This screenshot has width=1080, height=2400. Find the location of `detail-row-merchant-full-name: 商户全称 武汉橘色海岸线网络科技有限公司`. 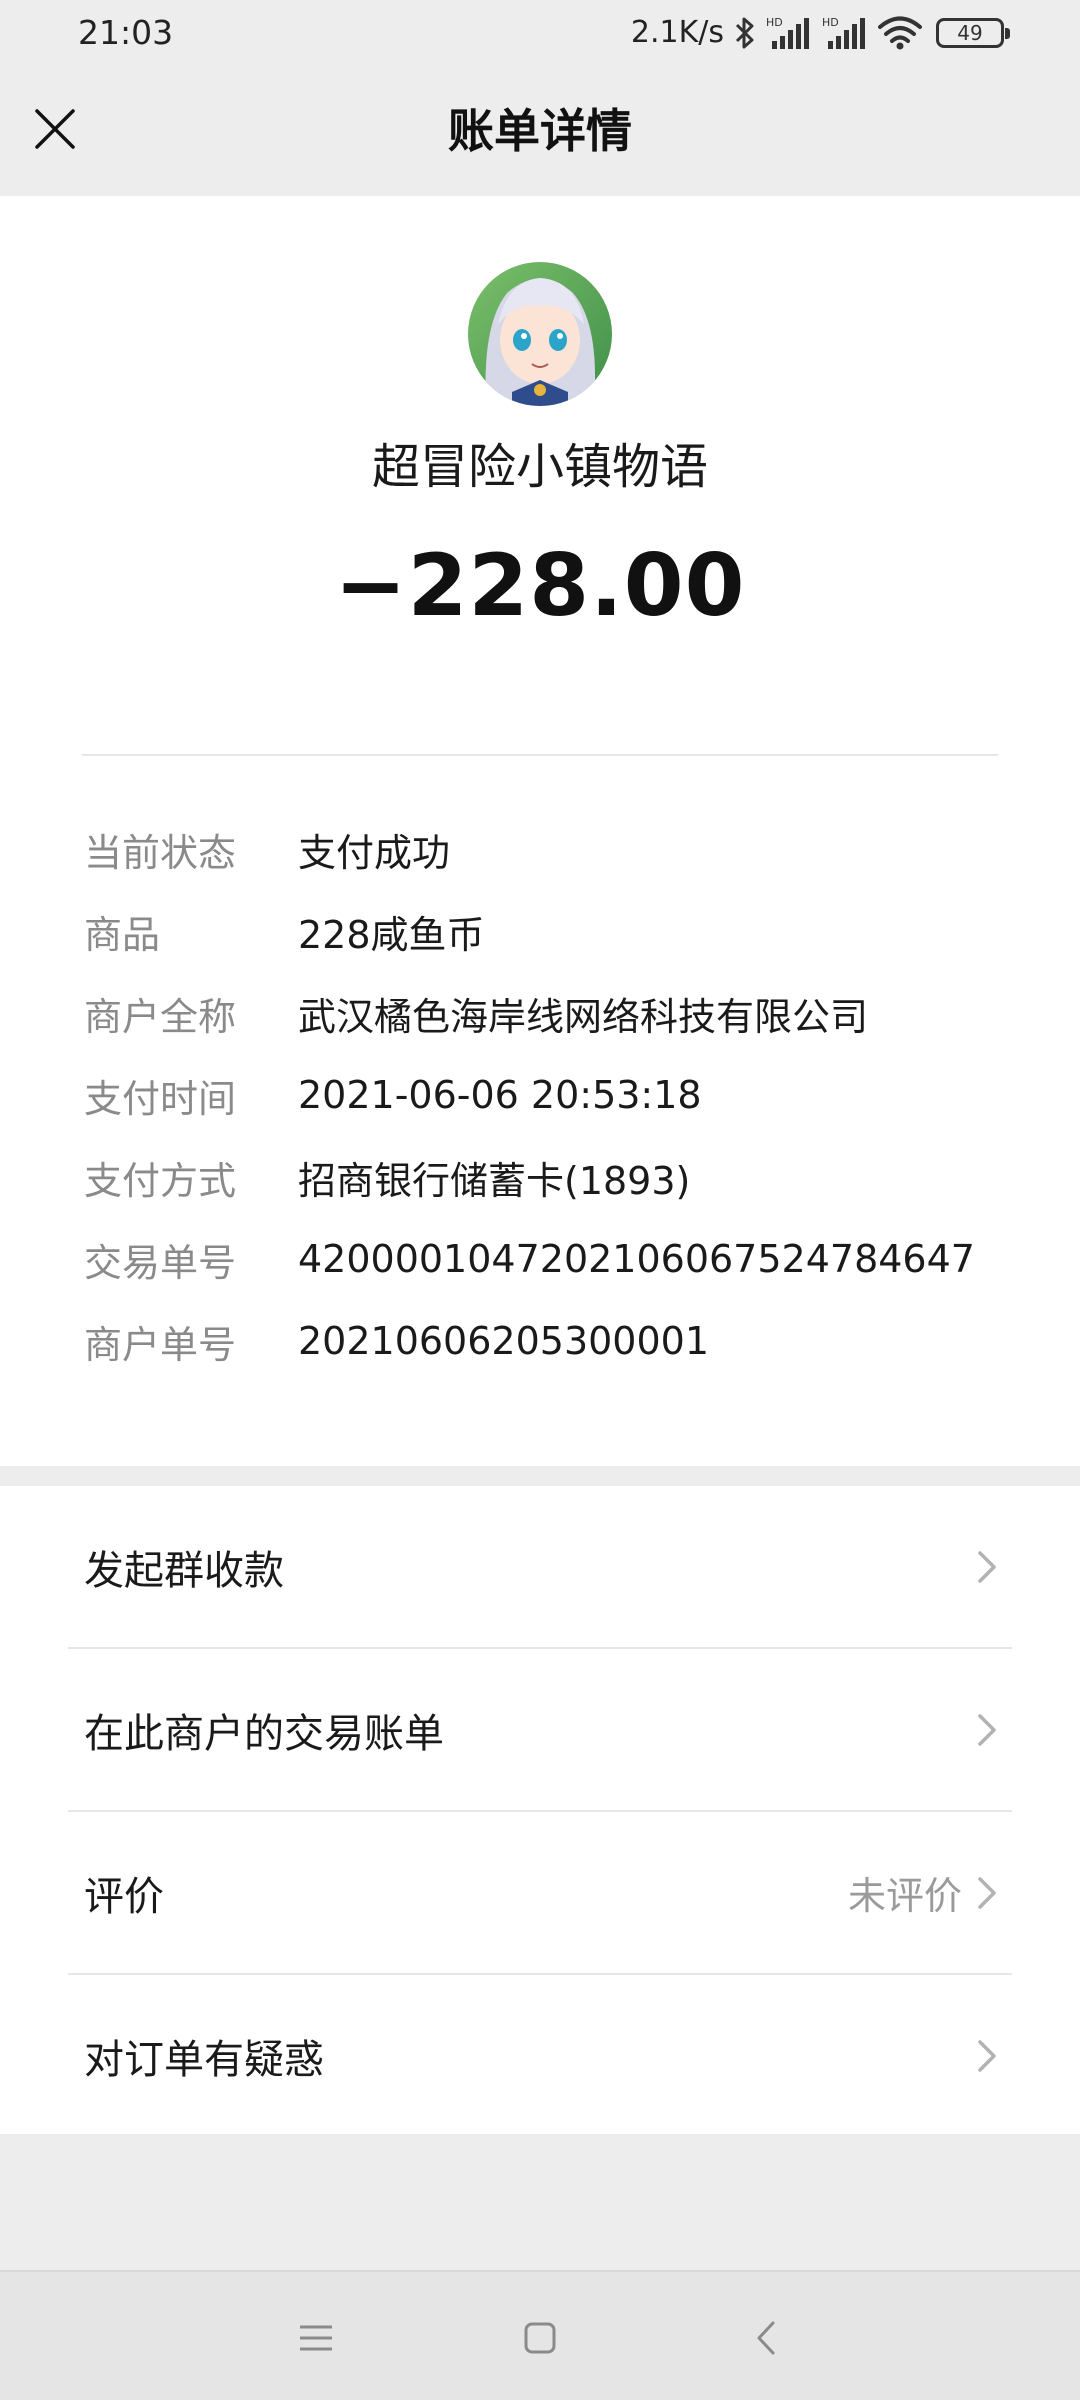

detail-row-merchant-full-name: 商户全称 武汉橘色海岸线网络科技有限公司 is located at coordinates (554, 1013).